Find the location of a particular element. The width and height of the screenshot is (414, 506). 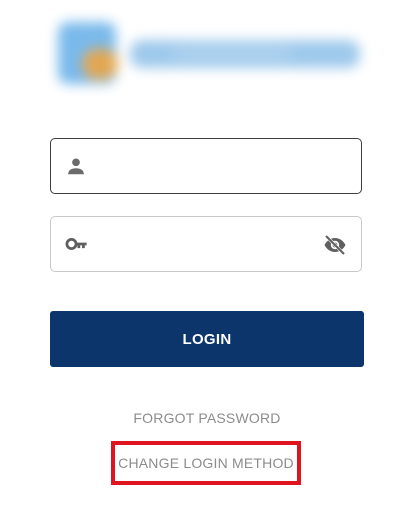

logo-accent is located at coordinates (100, 64).